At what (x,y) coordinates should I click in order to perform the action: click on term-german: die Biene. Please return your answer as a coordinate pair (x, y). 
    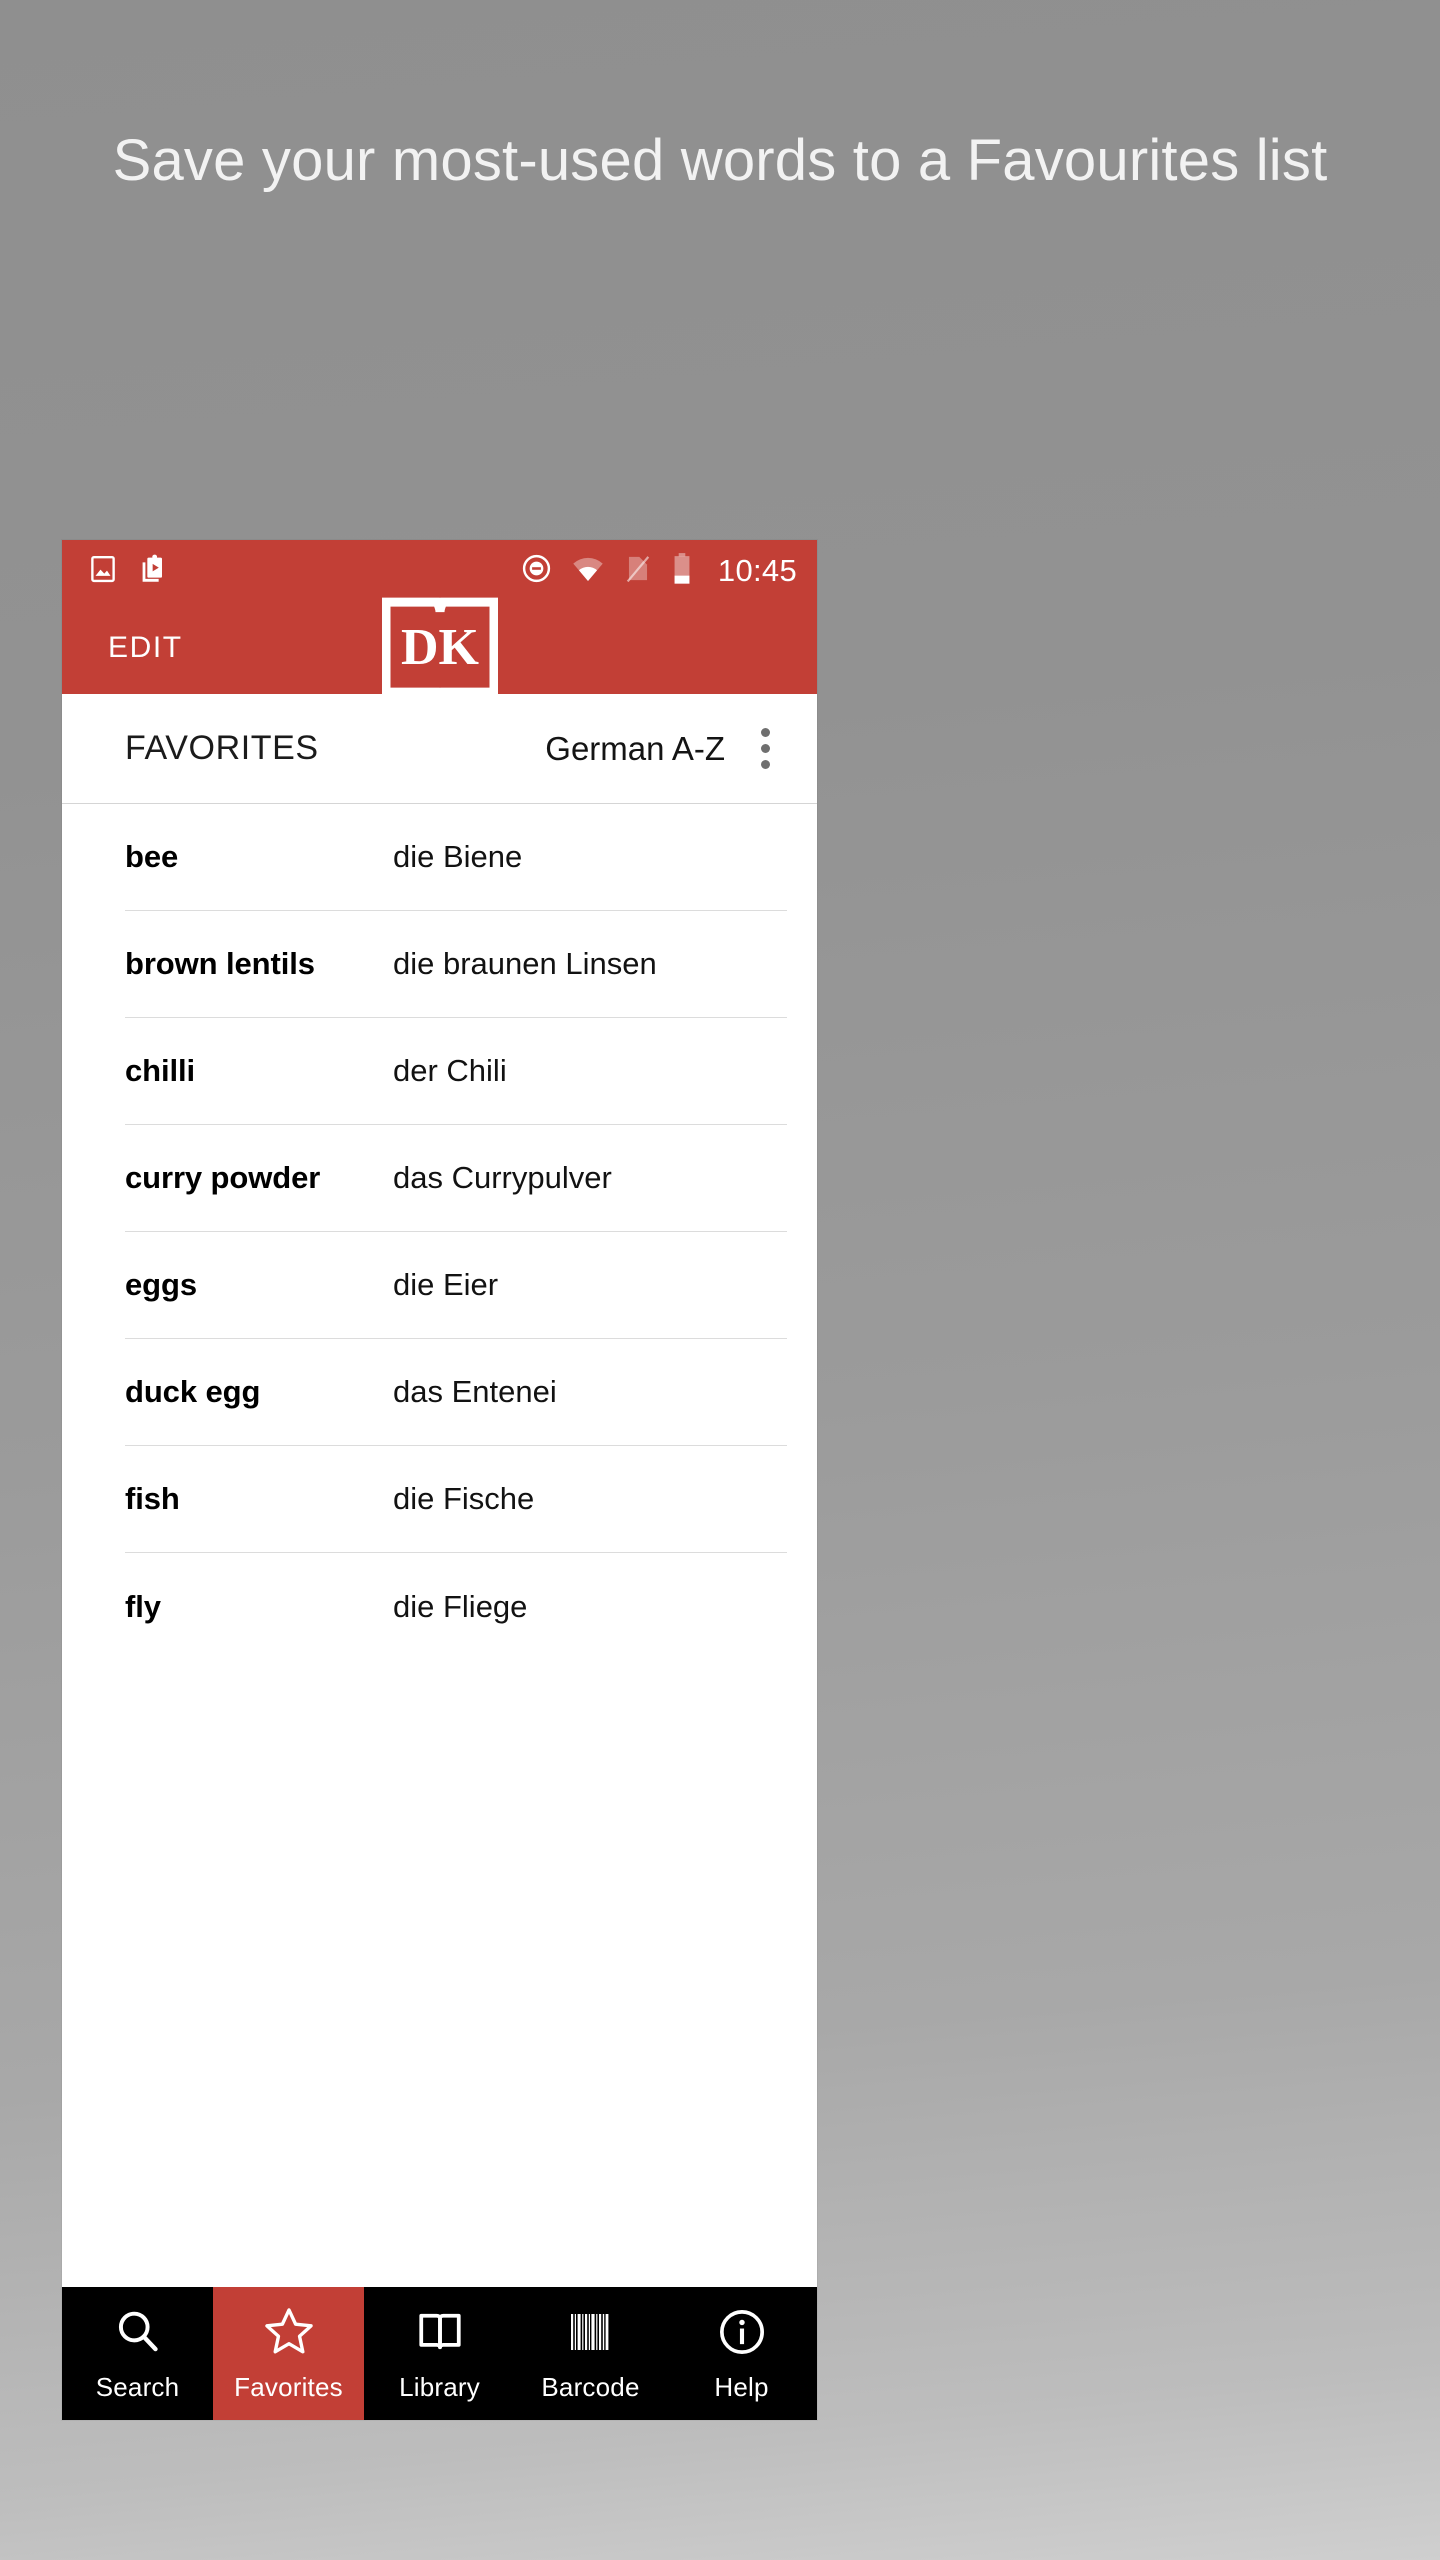
    Looking at the image, I should click on (458, 856).